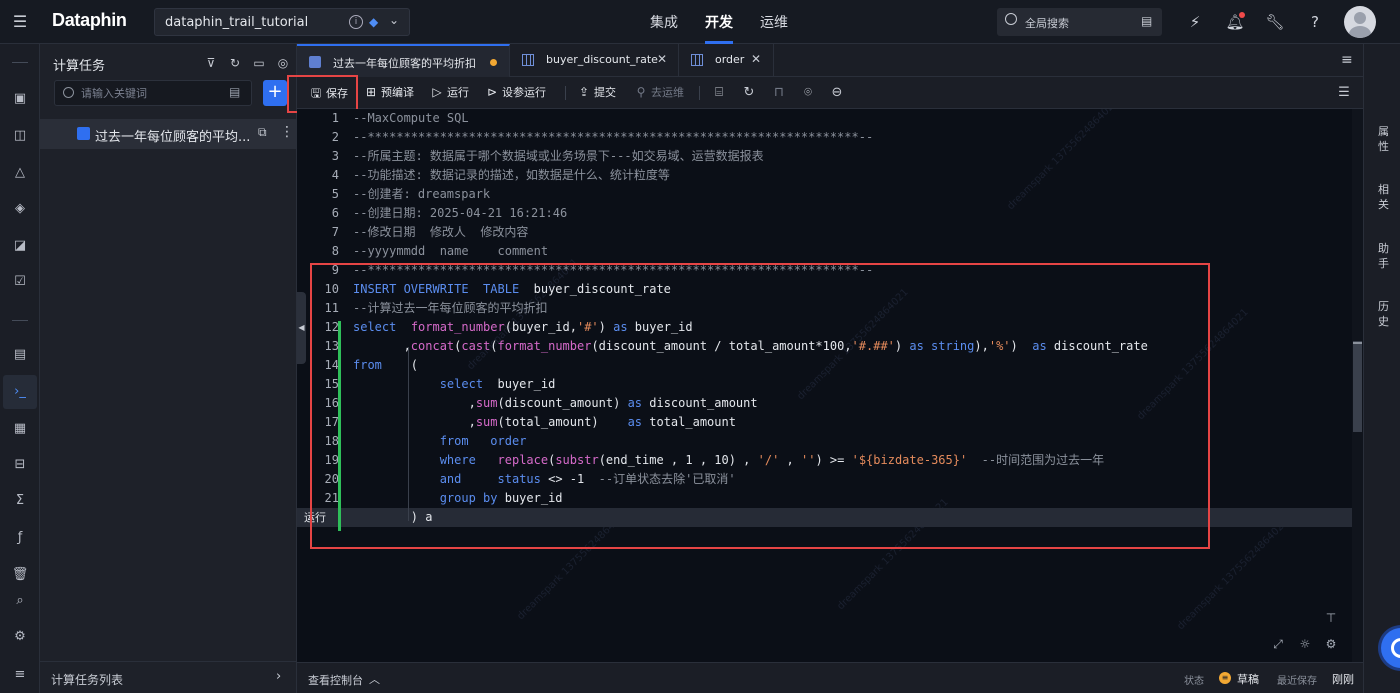 The image size is (1400, 693). Describe the element at coordinates (524, 92) in the screenshot. I see `param-run-label: 设参运行` at that location.